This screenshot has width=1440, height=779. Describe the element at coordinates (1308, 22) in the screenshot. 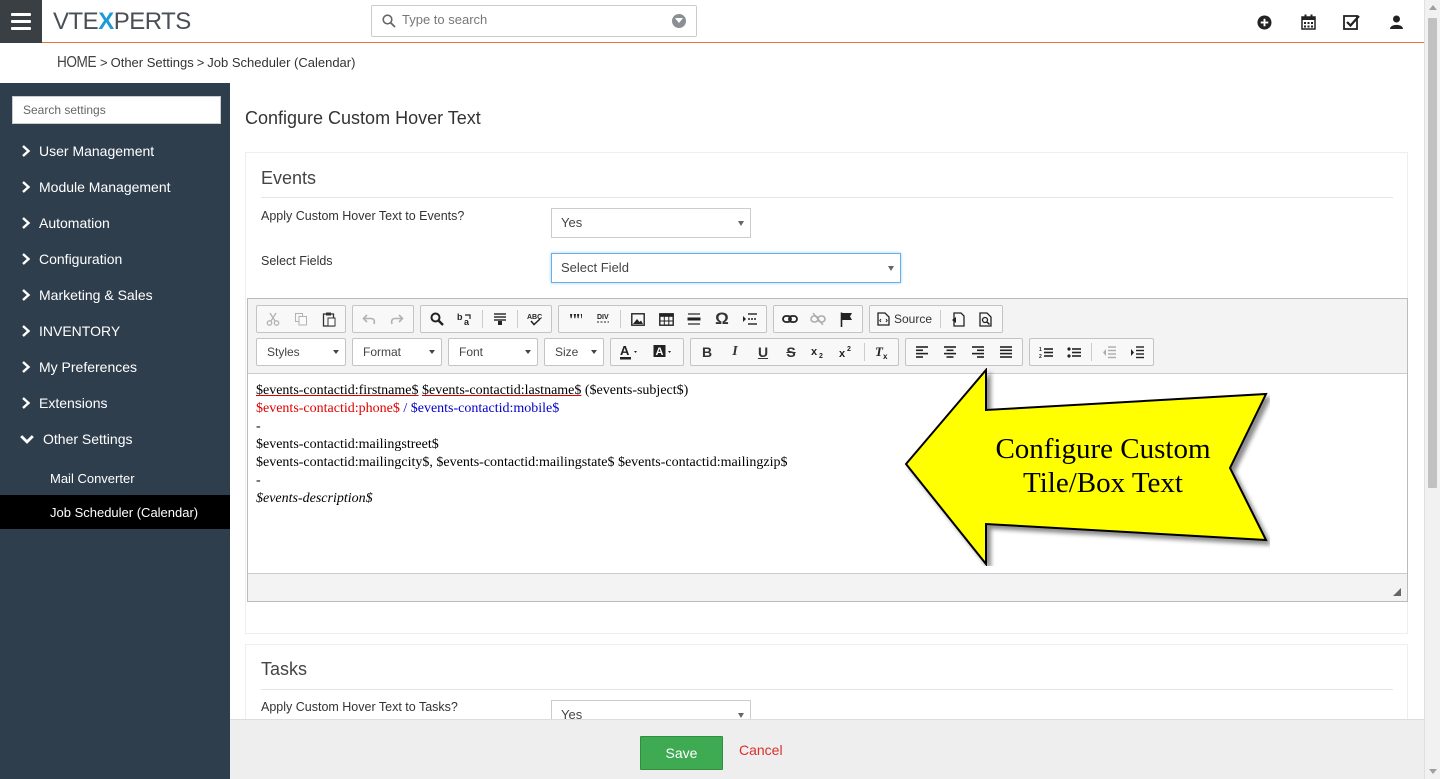

I see `calendar-icon` at that location.